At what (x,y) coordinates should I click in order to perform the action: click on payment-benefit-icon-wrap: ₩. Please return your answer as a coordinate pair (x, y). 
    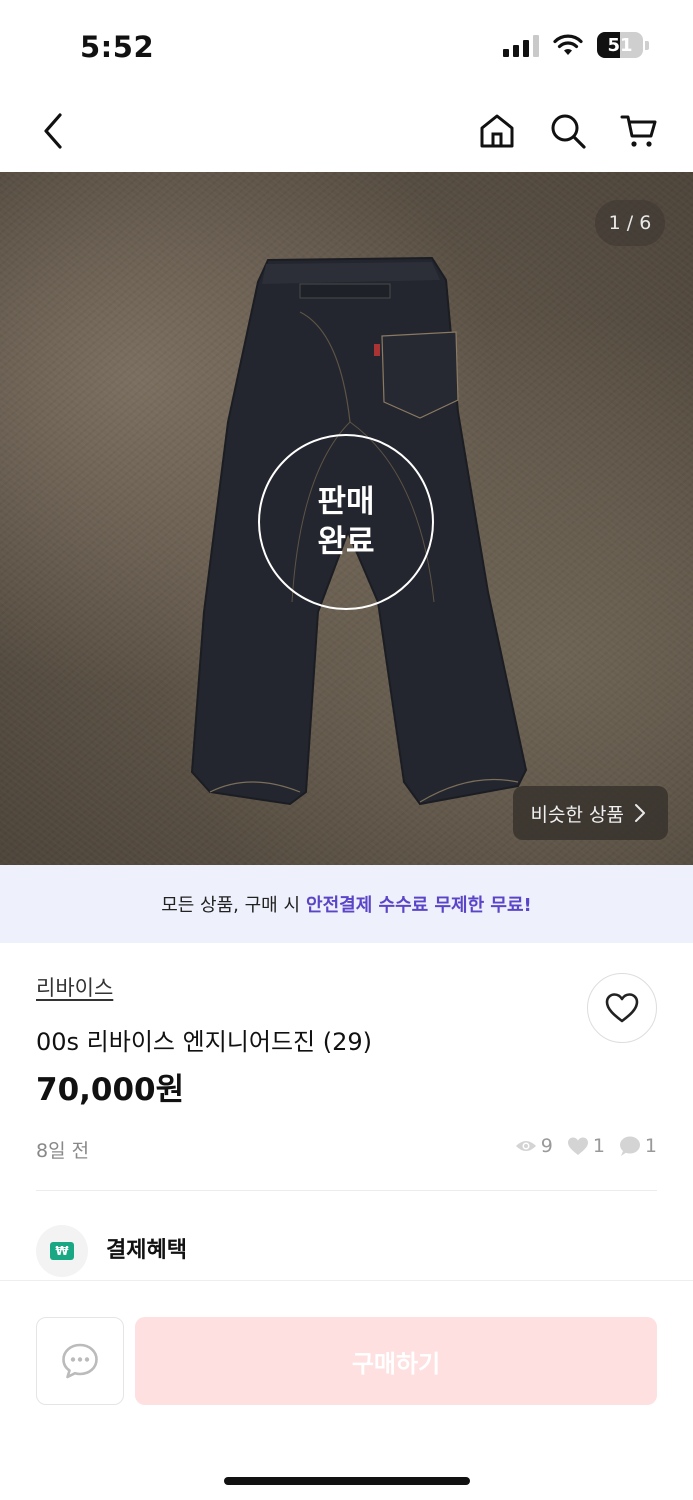
    Looking at the image, I should click on (62, 1251).